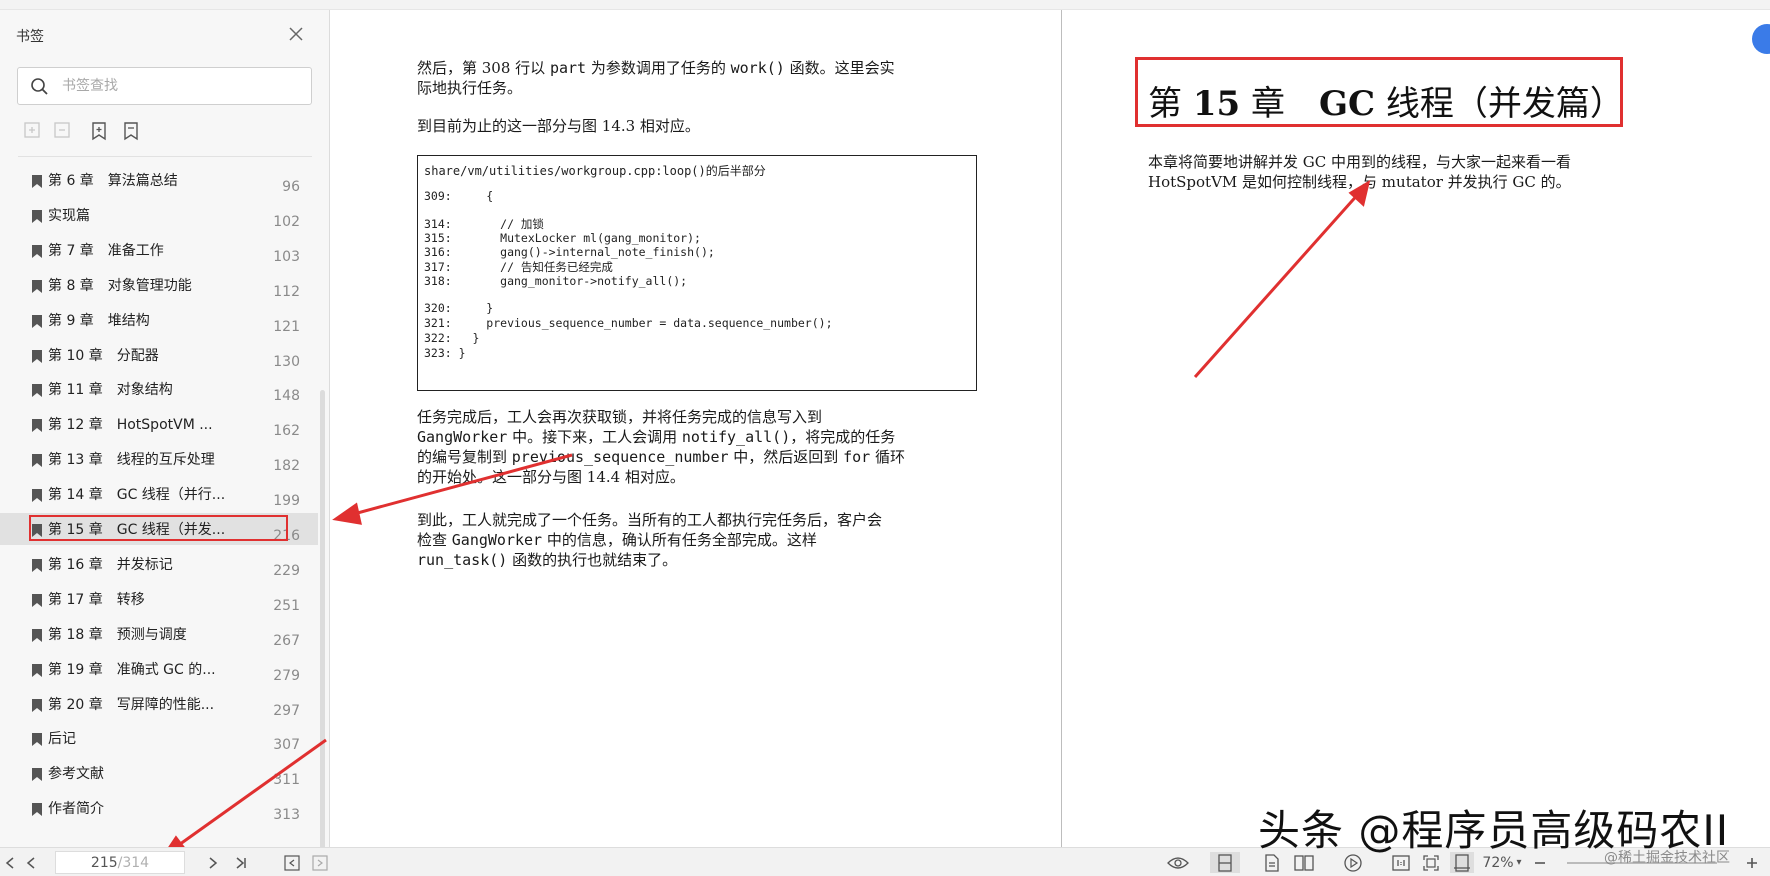 The width and height of the screenshot is (1770, 876). What do you see at coordinates (113, 181) in the screenshot?
I see `bookmark-label: 第 6 章 算法篇总结` at bounding box center [113, 181].